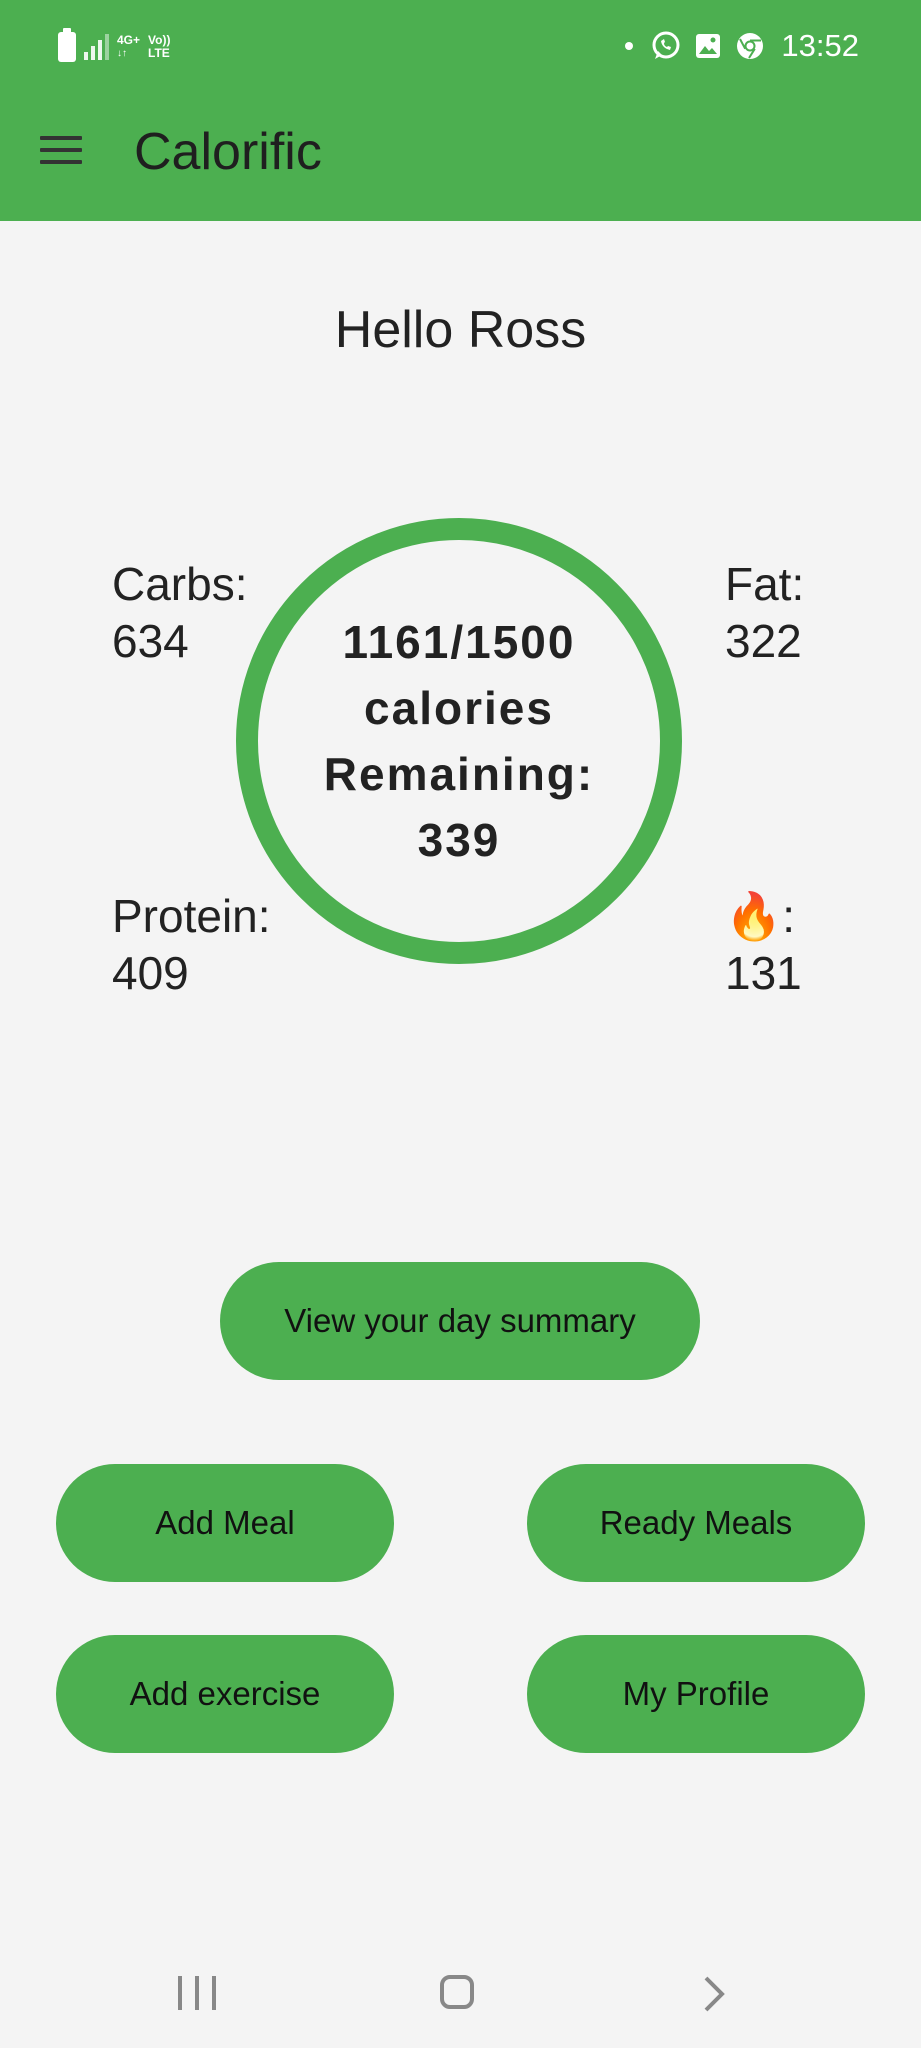  Describe the element at coordinates (159, 53) in the screenshot. I see `network-label-bottom: LTE` at that location.